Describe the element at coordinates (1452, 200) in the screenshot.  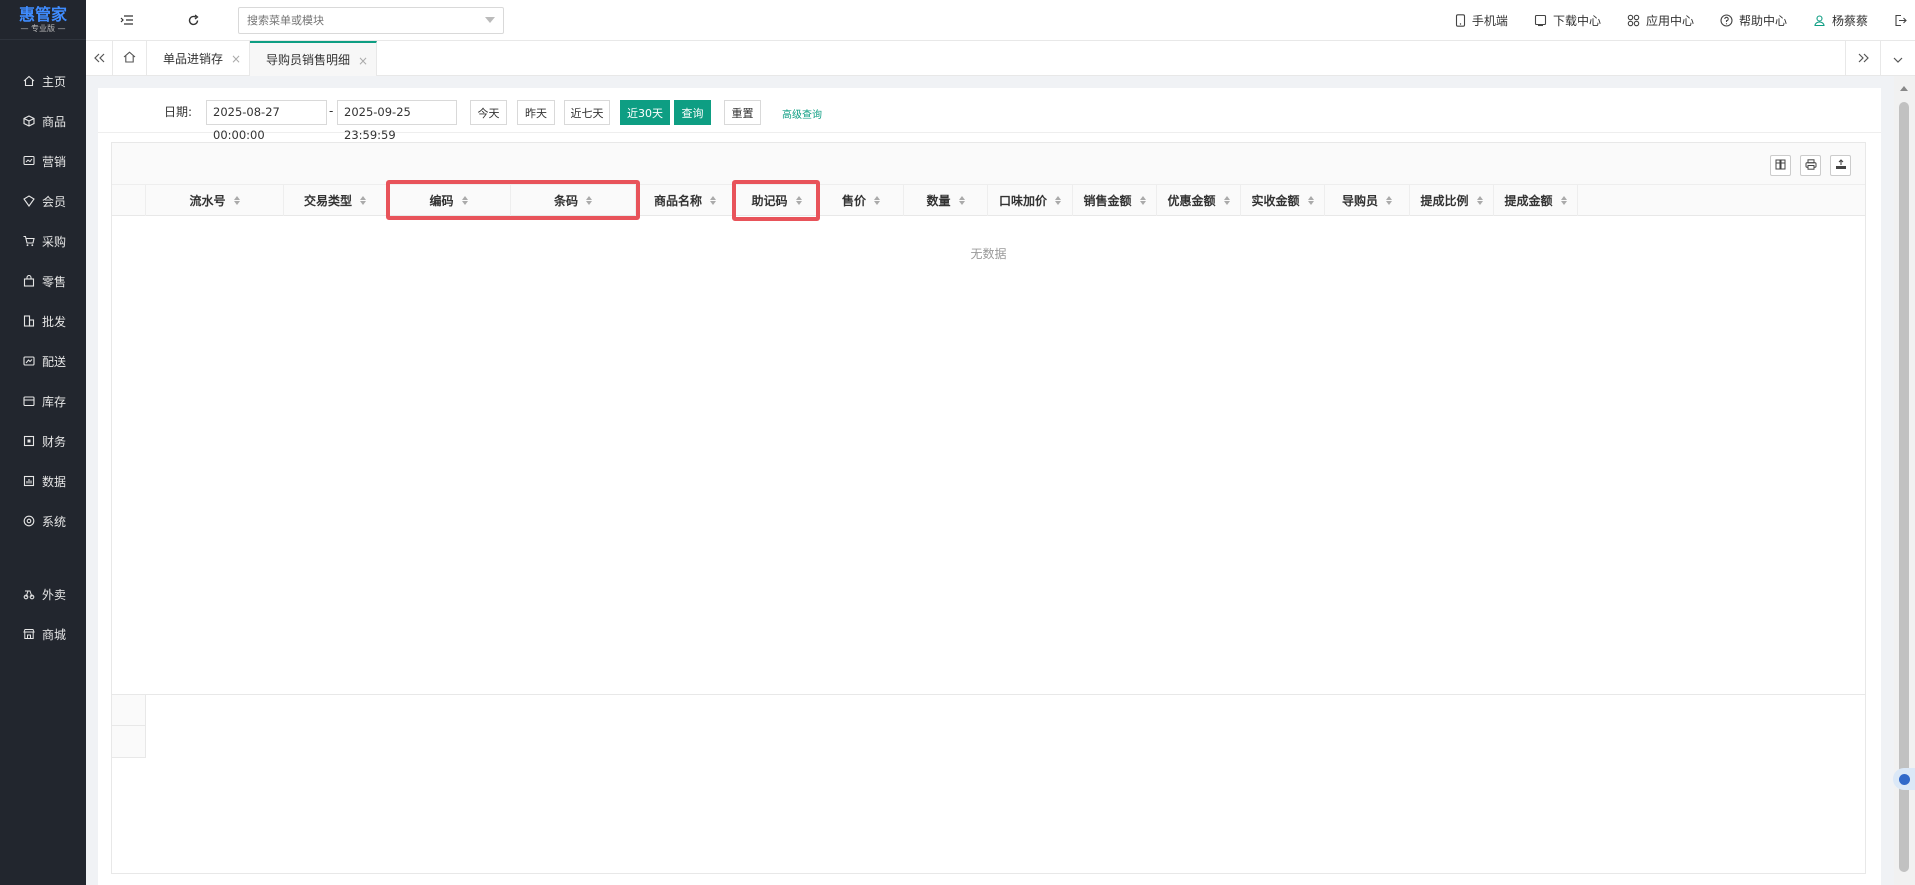
I see `column-header-commission-rate: 提成比例` at that location.